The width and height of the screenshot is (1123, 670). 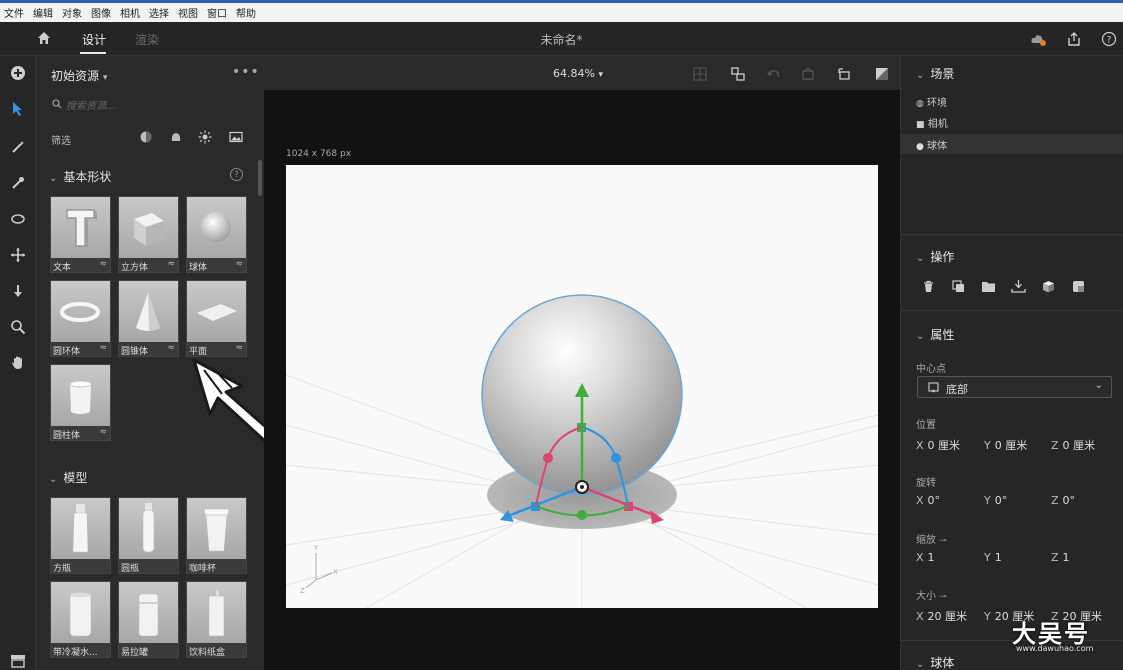 What do you see at coordinates (1038, 39) in the screenshot?
I see `cloud-sync-icon` at bounding box center [1038, 39].